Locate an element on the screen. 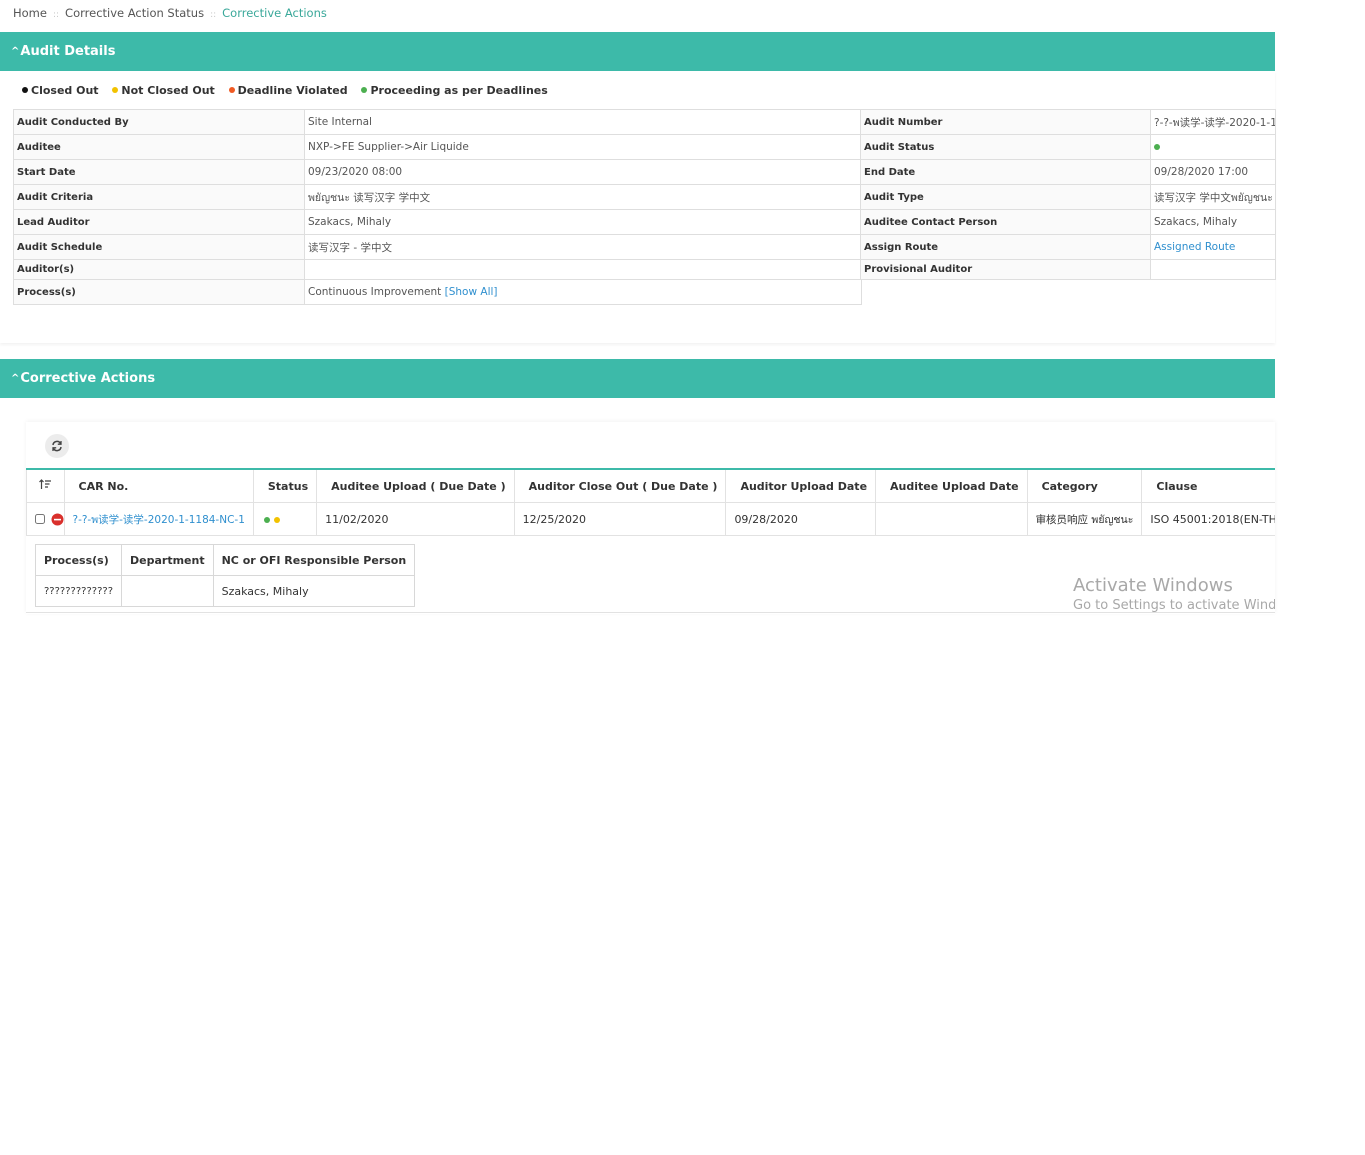  assigned-route-link: Assigned Route is located at coordinates (1194, 247).